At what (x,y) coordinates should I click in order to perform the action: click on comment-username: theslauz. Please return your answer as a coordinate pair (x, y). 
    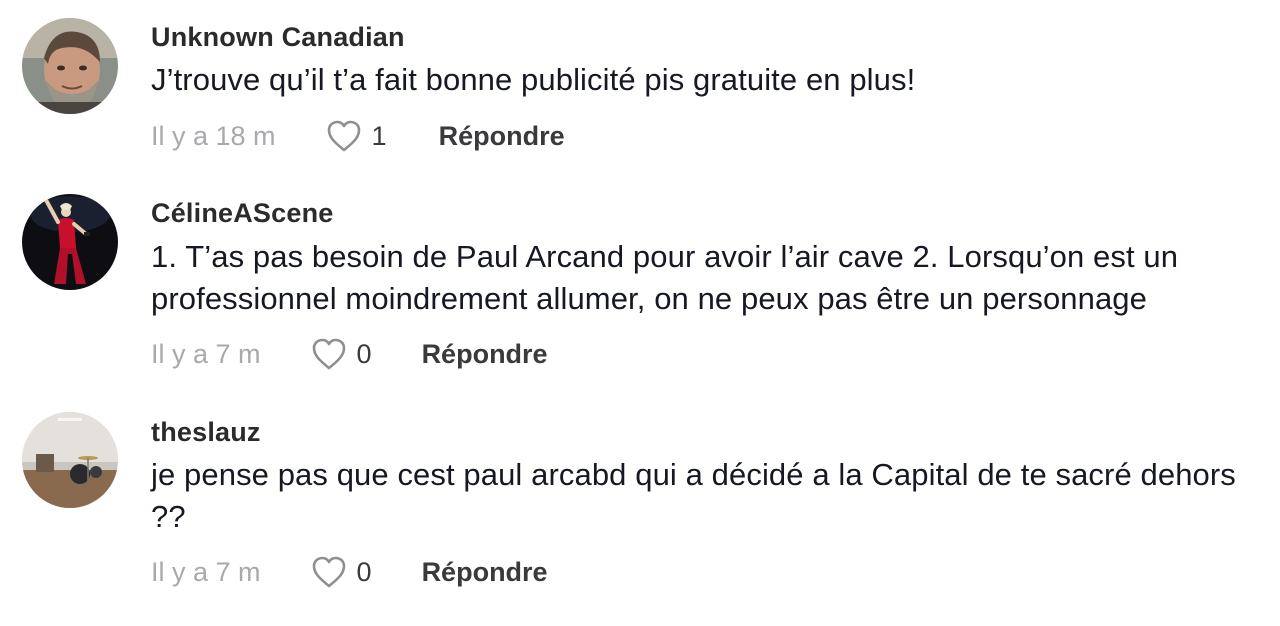
    Looking at the image, I should click on (206, 432).